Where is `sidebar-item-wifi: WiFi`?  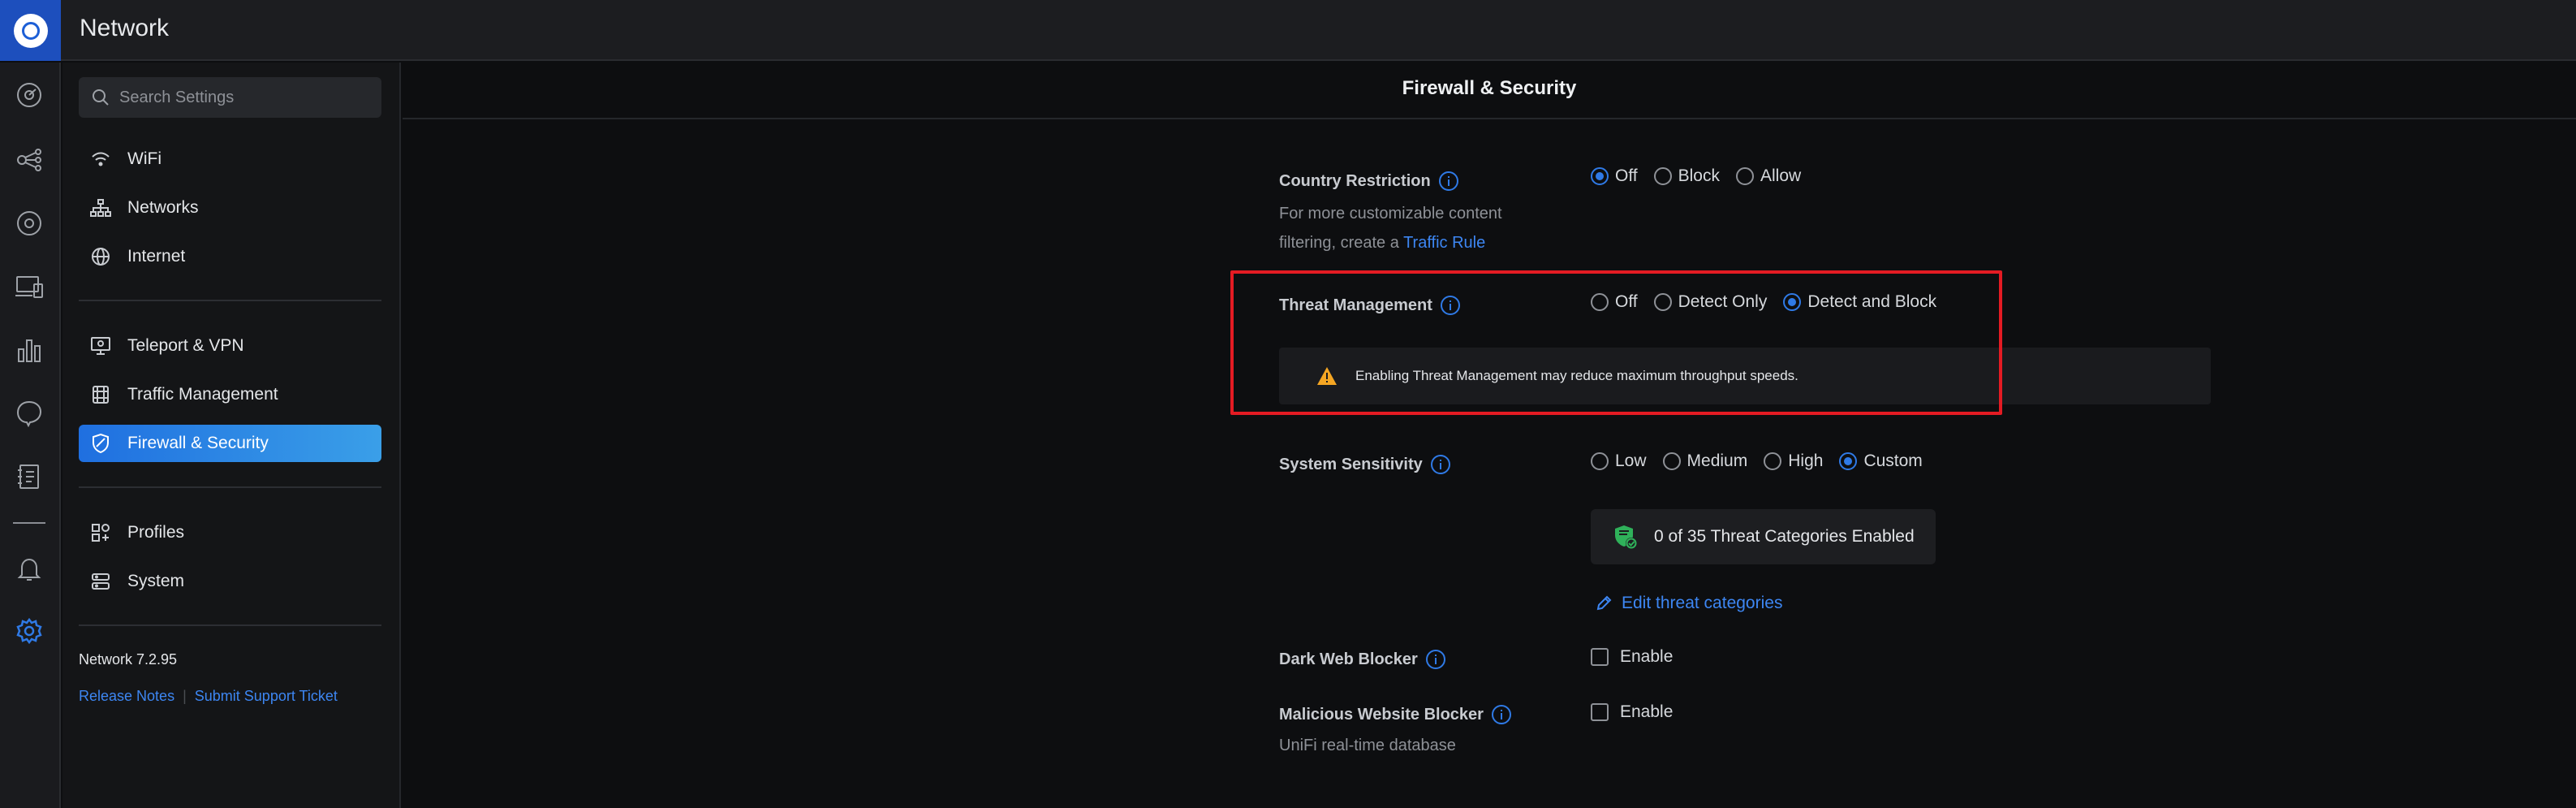 sidebar-item-wifi: WiFi is located at coordinates (230, 159).